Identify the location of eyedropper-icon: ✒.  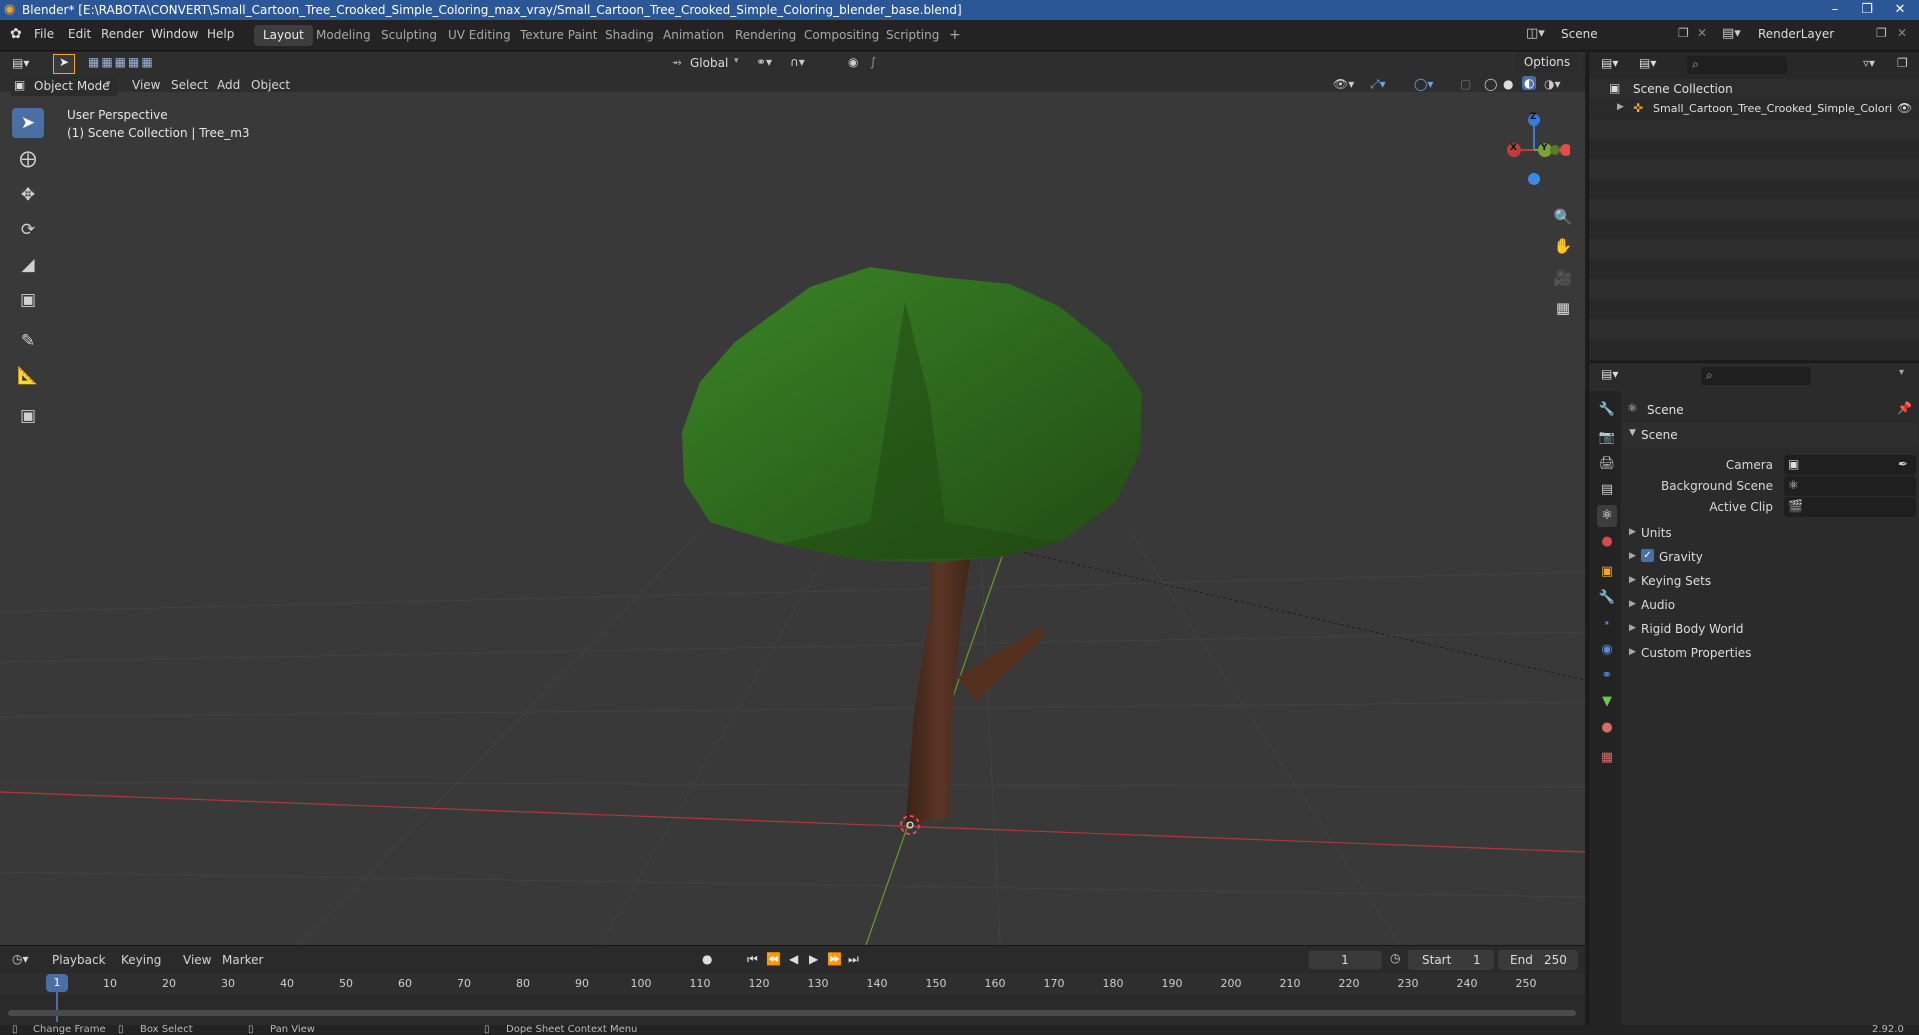
(1903, 464).